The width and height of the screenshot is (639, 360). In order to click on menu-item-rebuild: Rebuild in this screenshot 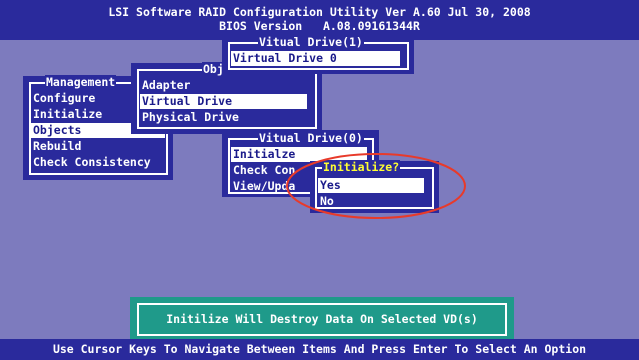, I will do `click(56, 146)`.